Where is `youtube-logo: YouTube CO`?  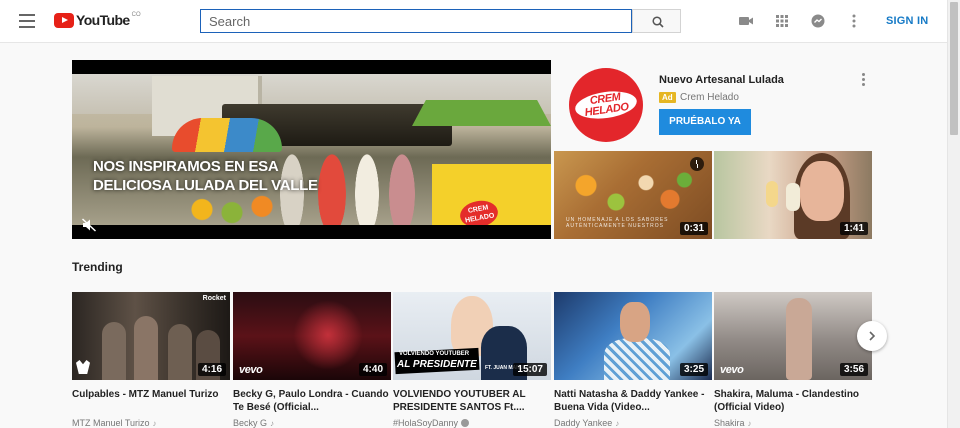 youtube-logo: YouTube CO is located at coordinates (97, 21).